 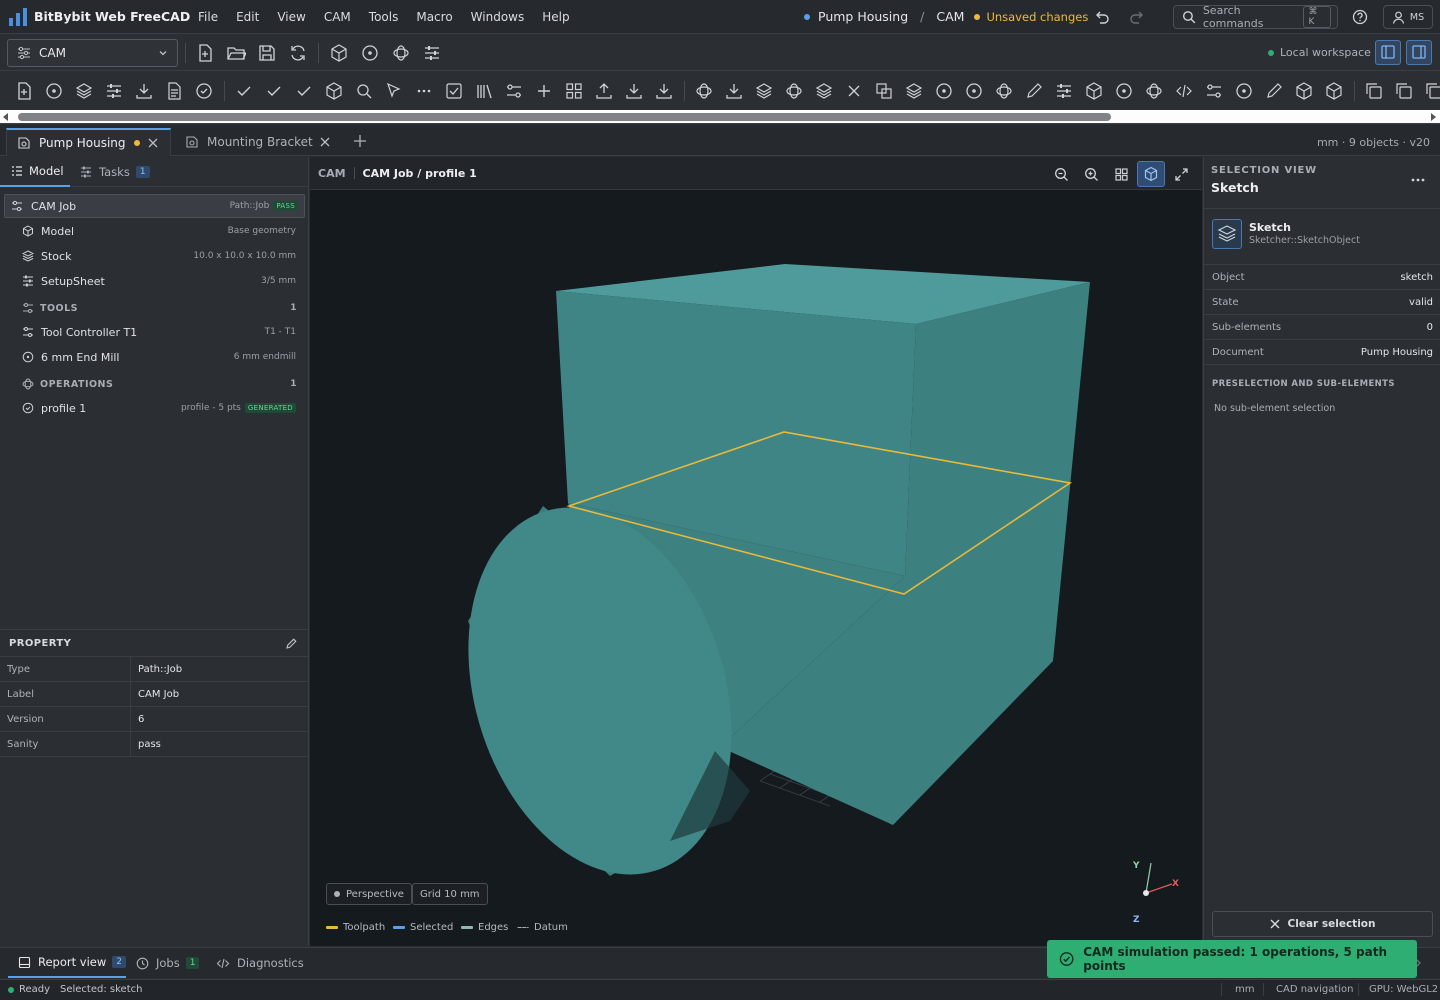 What do you see at coordinates (154, 357) in the screenshot?
I see `tree-item-end-mill: 6 mm End Mill 6 mm endmill` at bounding box center [154, 357].